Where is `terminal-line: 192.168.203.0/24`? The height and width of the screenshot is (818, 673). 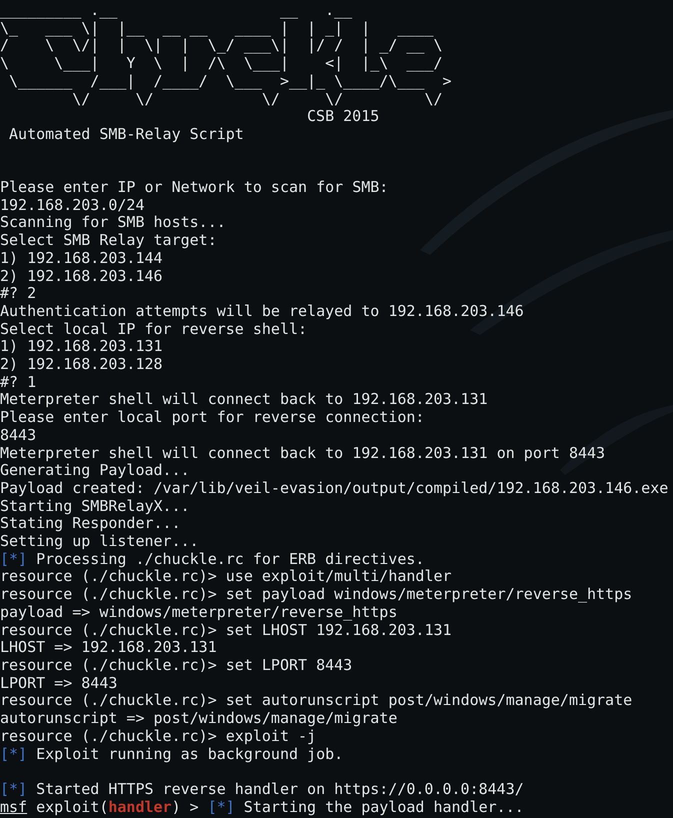 terminal-line: 192.168.203.0/24 is located at coordinates (73, 205).